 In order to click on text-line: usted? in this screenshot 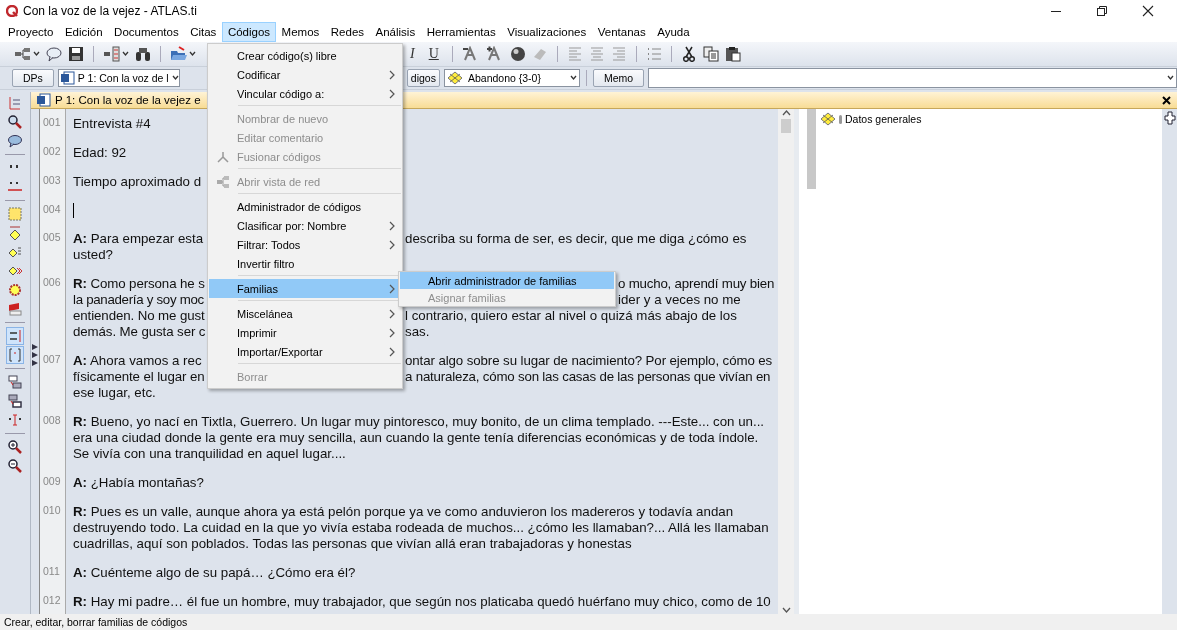, I will do `click(93, 255)`.